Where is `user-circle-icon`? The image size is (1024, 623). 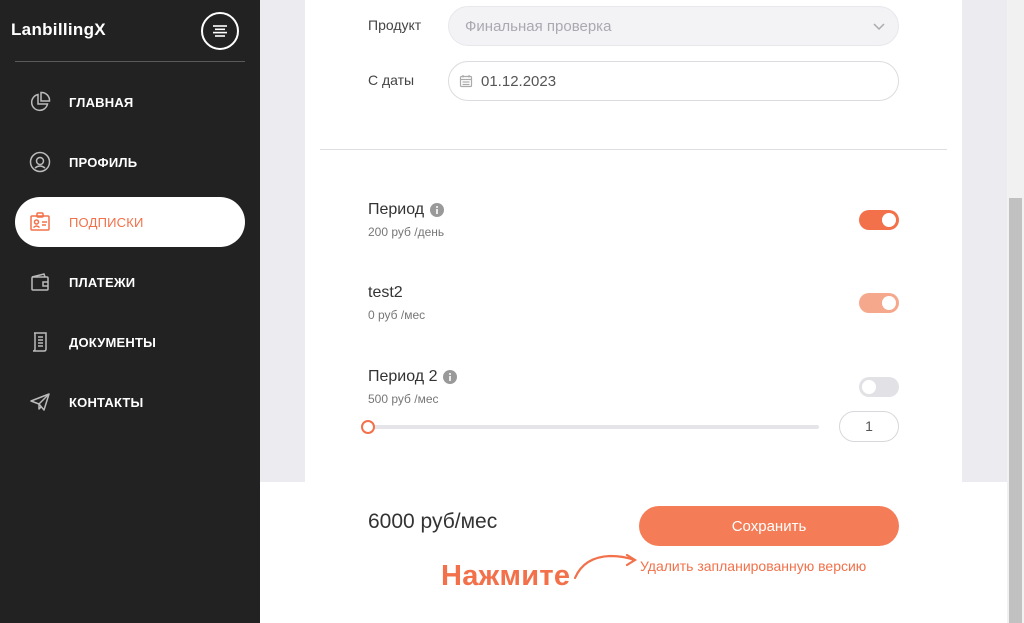 user-circle-icon is located at coordinates (40, 162).